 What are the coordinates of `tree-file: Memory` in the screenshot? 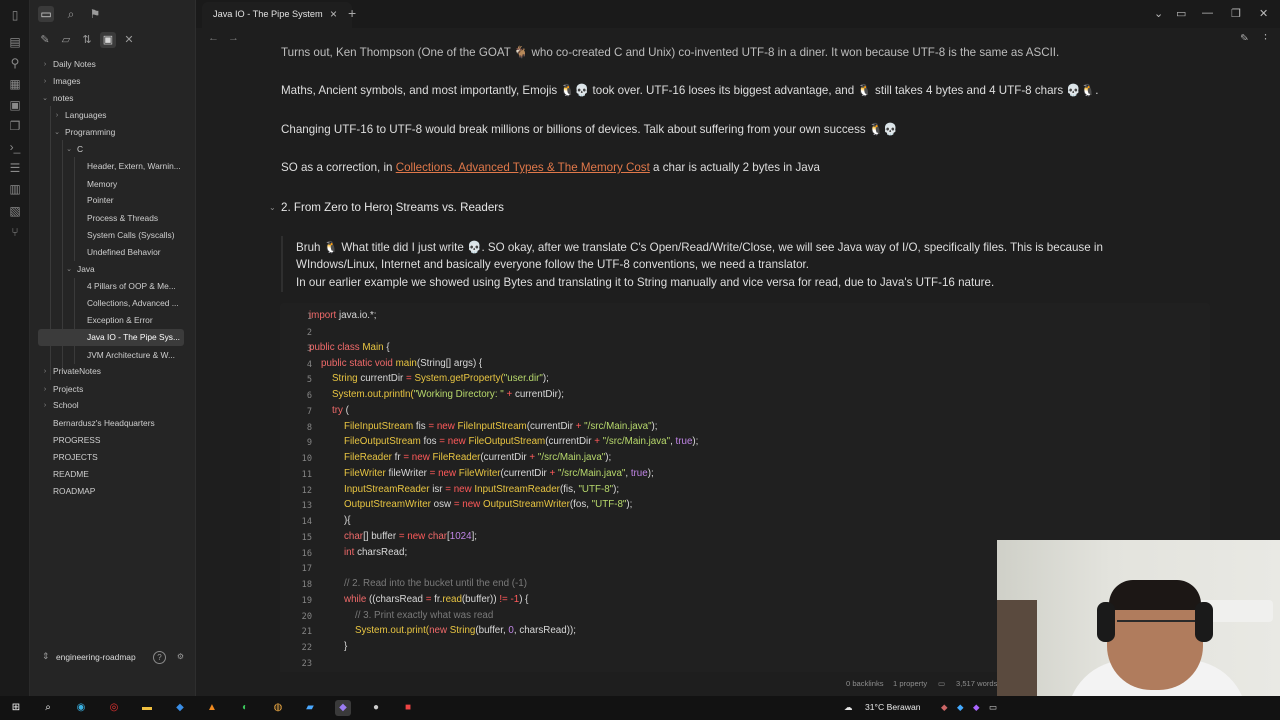 It's located at (132, 184).